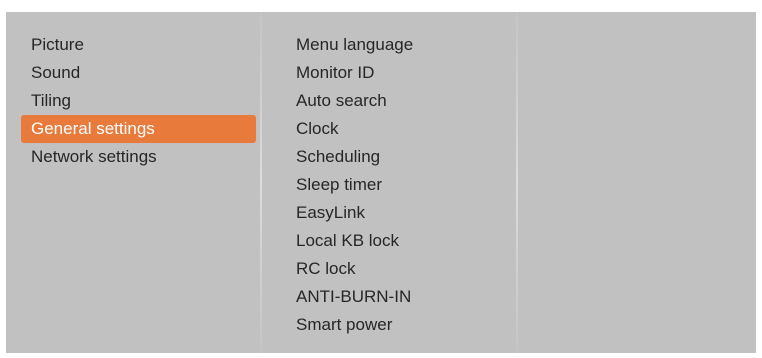 This screenshot has width=762, height=358. I want to click on main-menu-item-picture: Picture, so click(138, 45).